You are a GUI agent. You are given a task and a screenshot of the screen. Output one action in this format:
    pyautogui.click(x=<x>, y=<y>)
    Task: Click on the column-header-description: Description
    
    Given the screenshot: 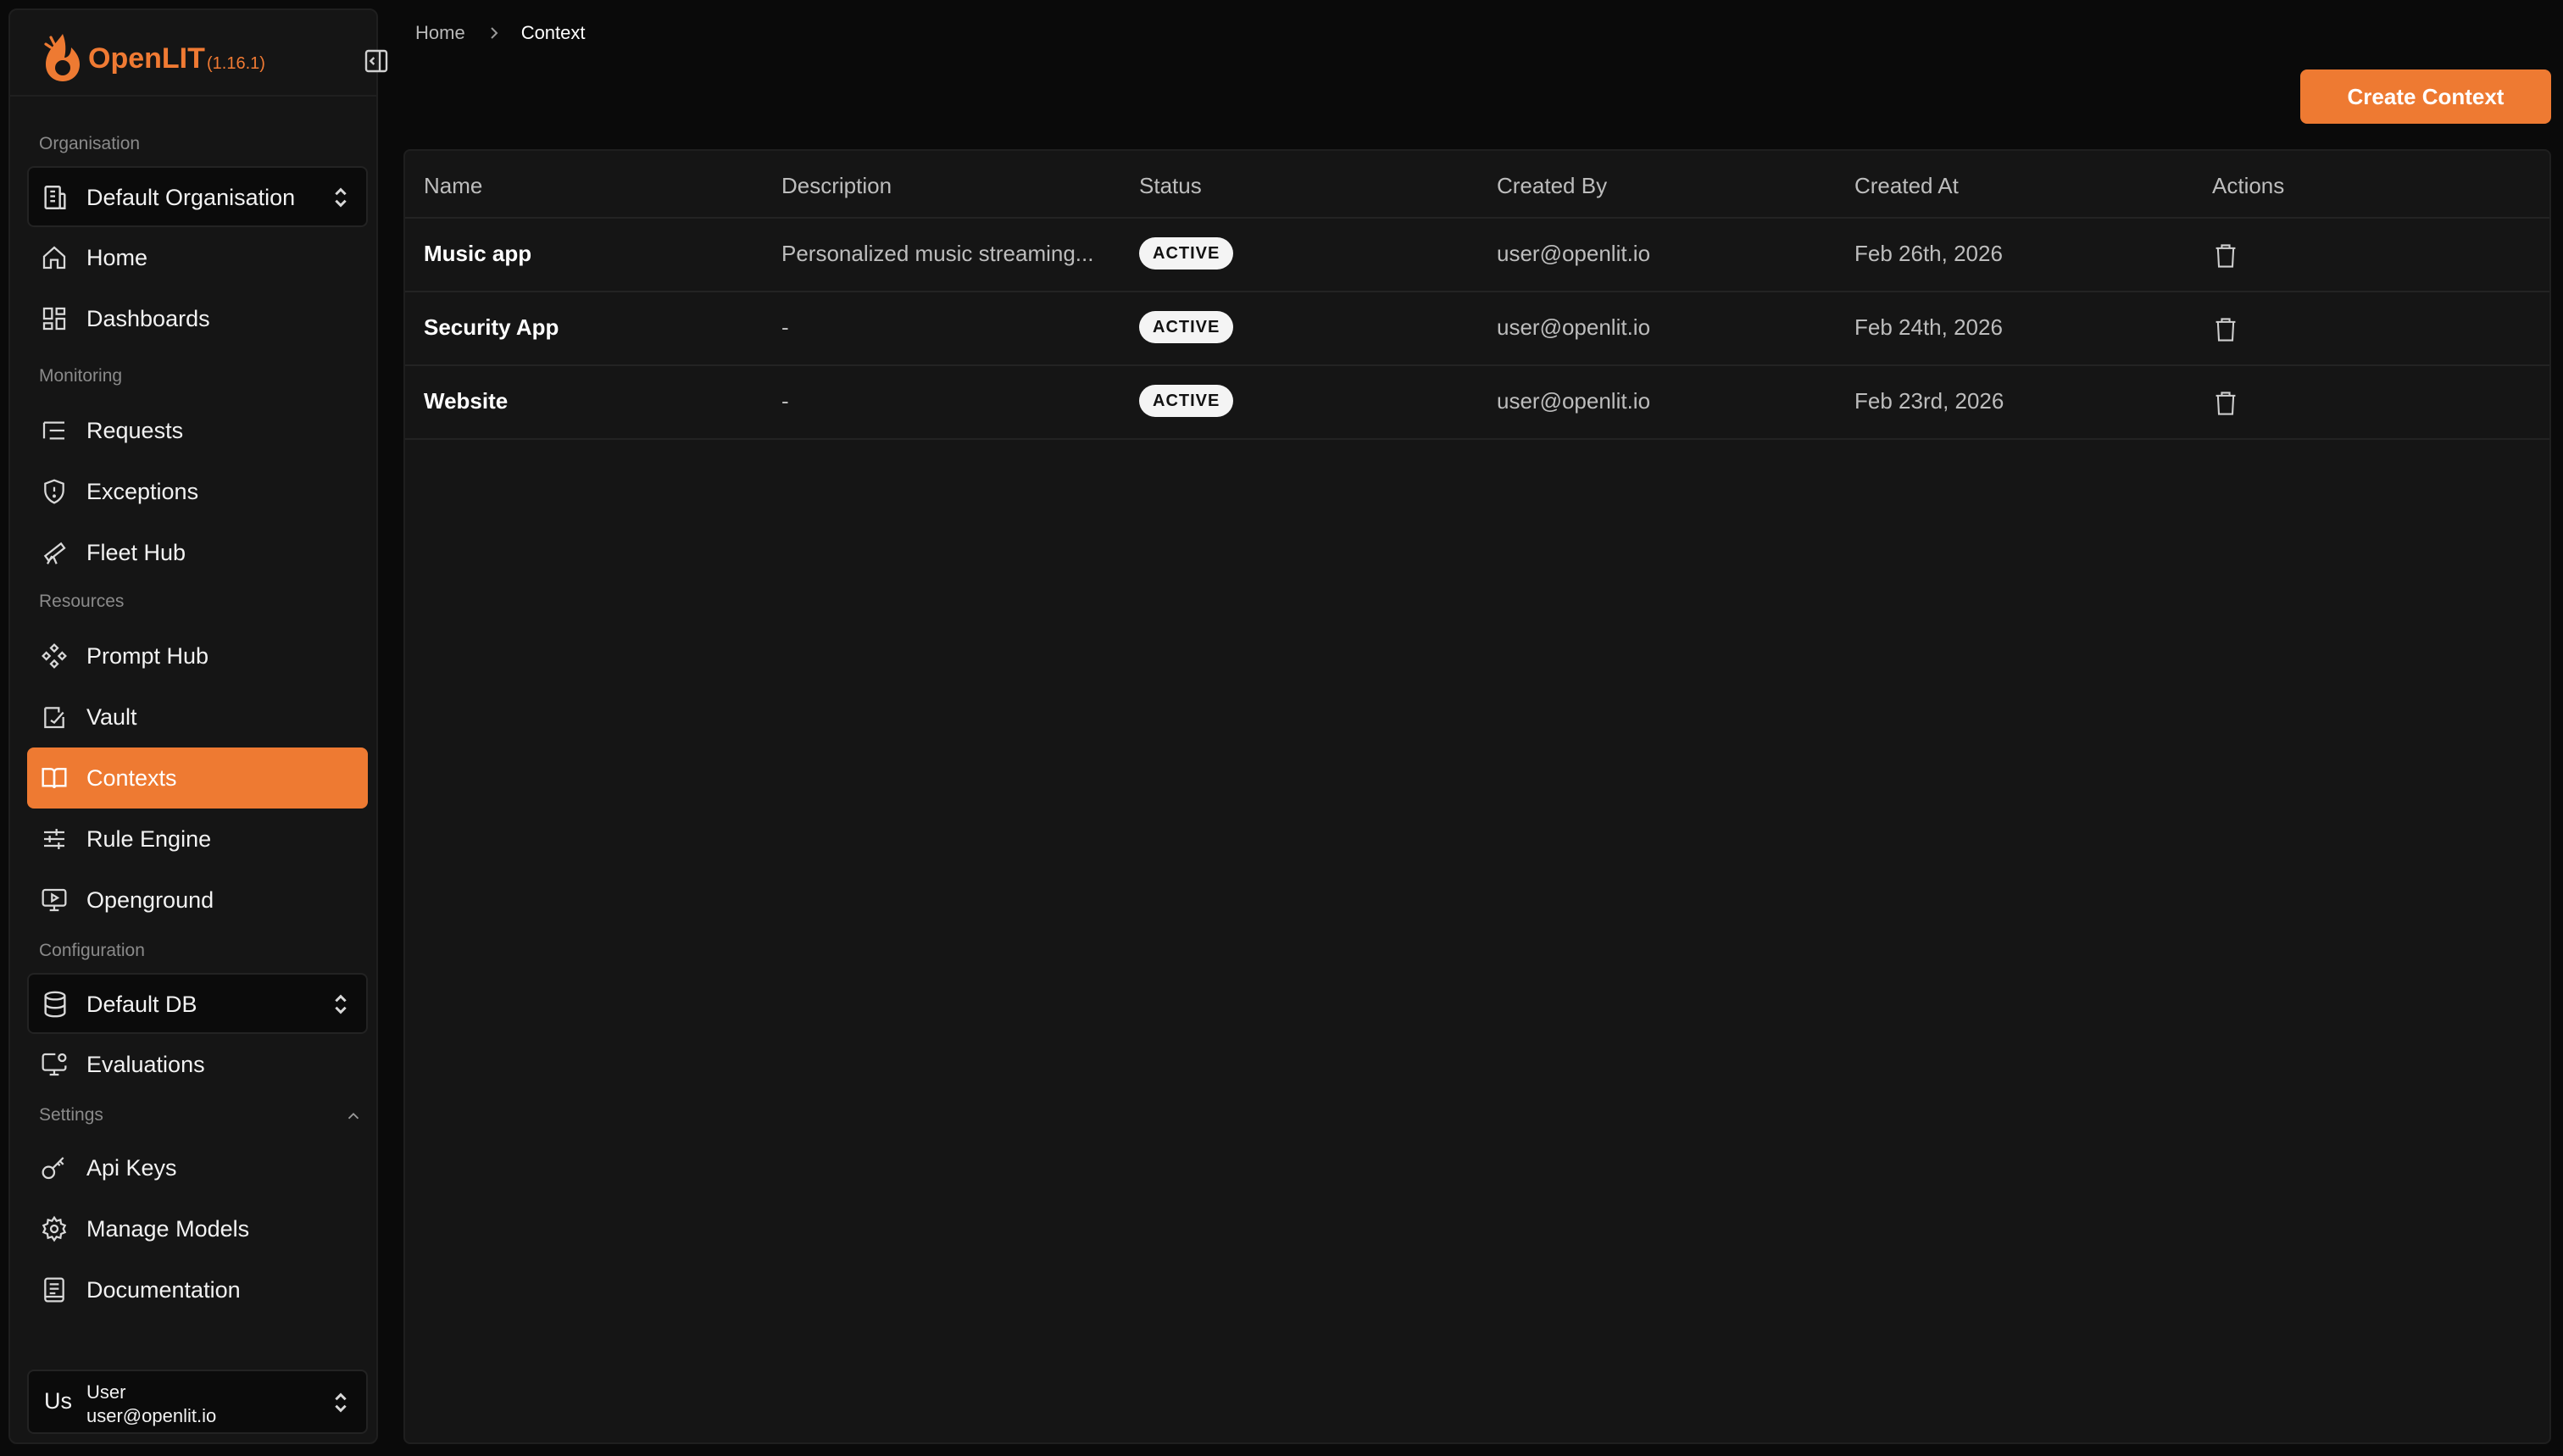 What is the action you would take?
    pyautogui.click(x=836, y=186)
    